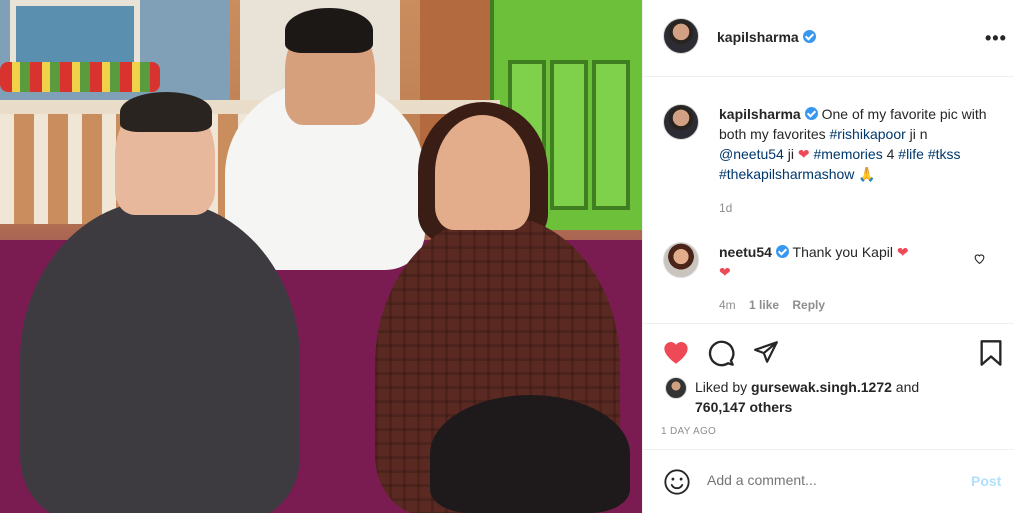  I want to click on commenter-avatar, so click(681, 260).